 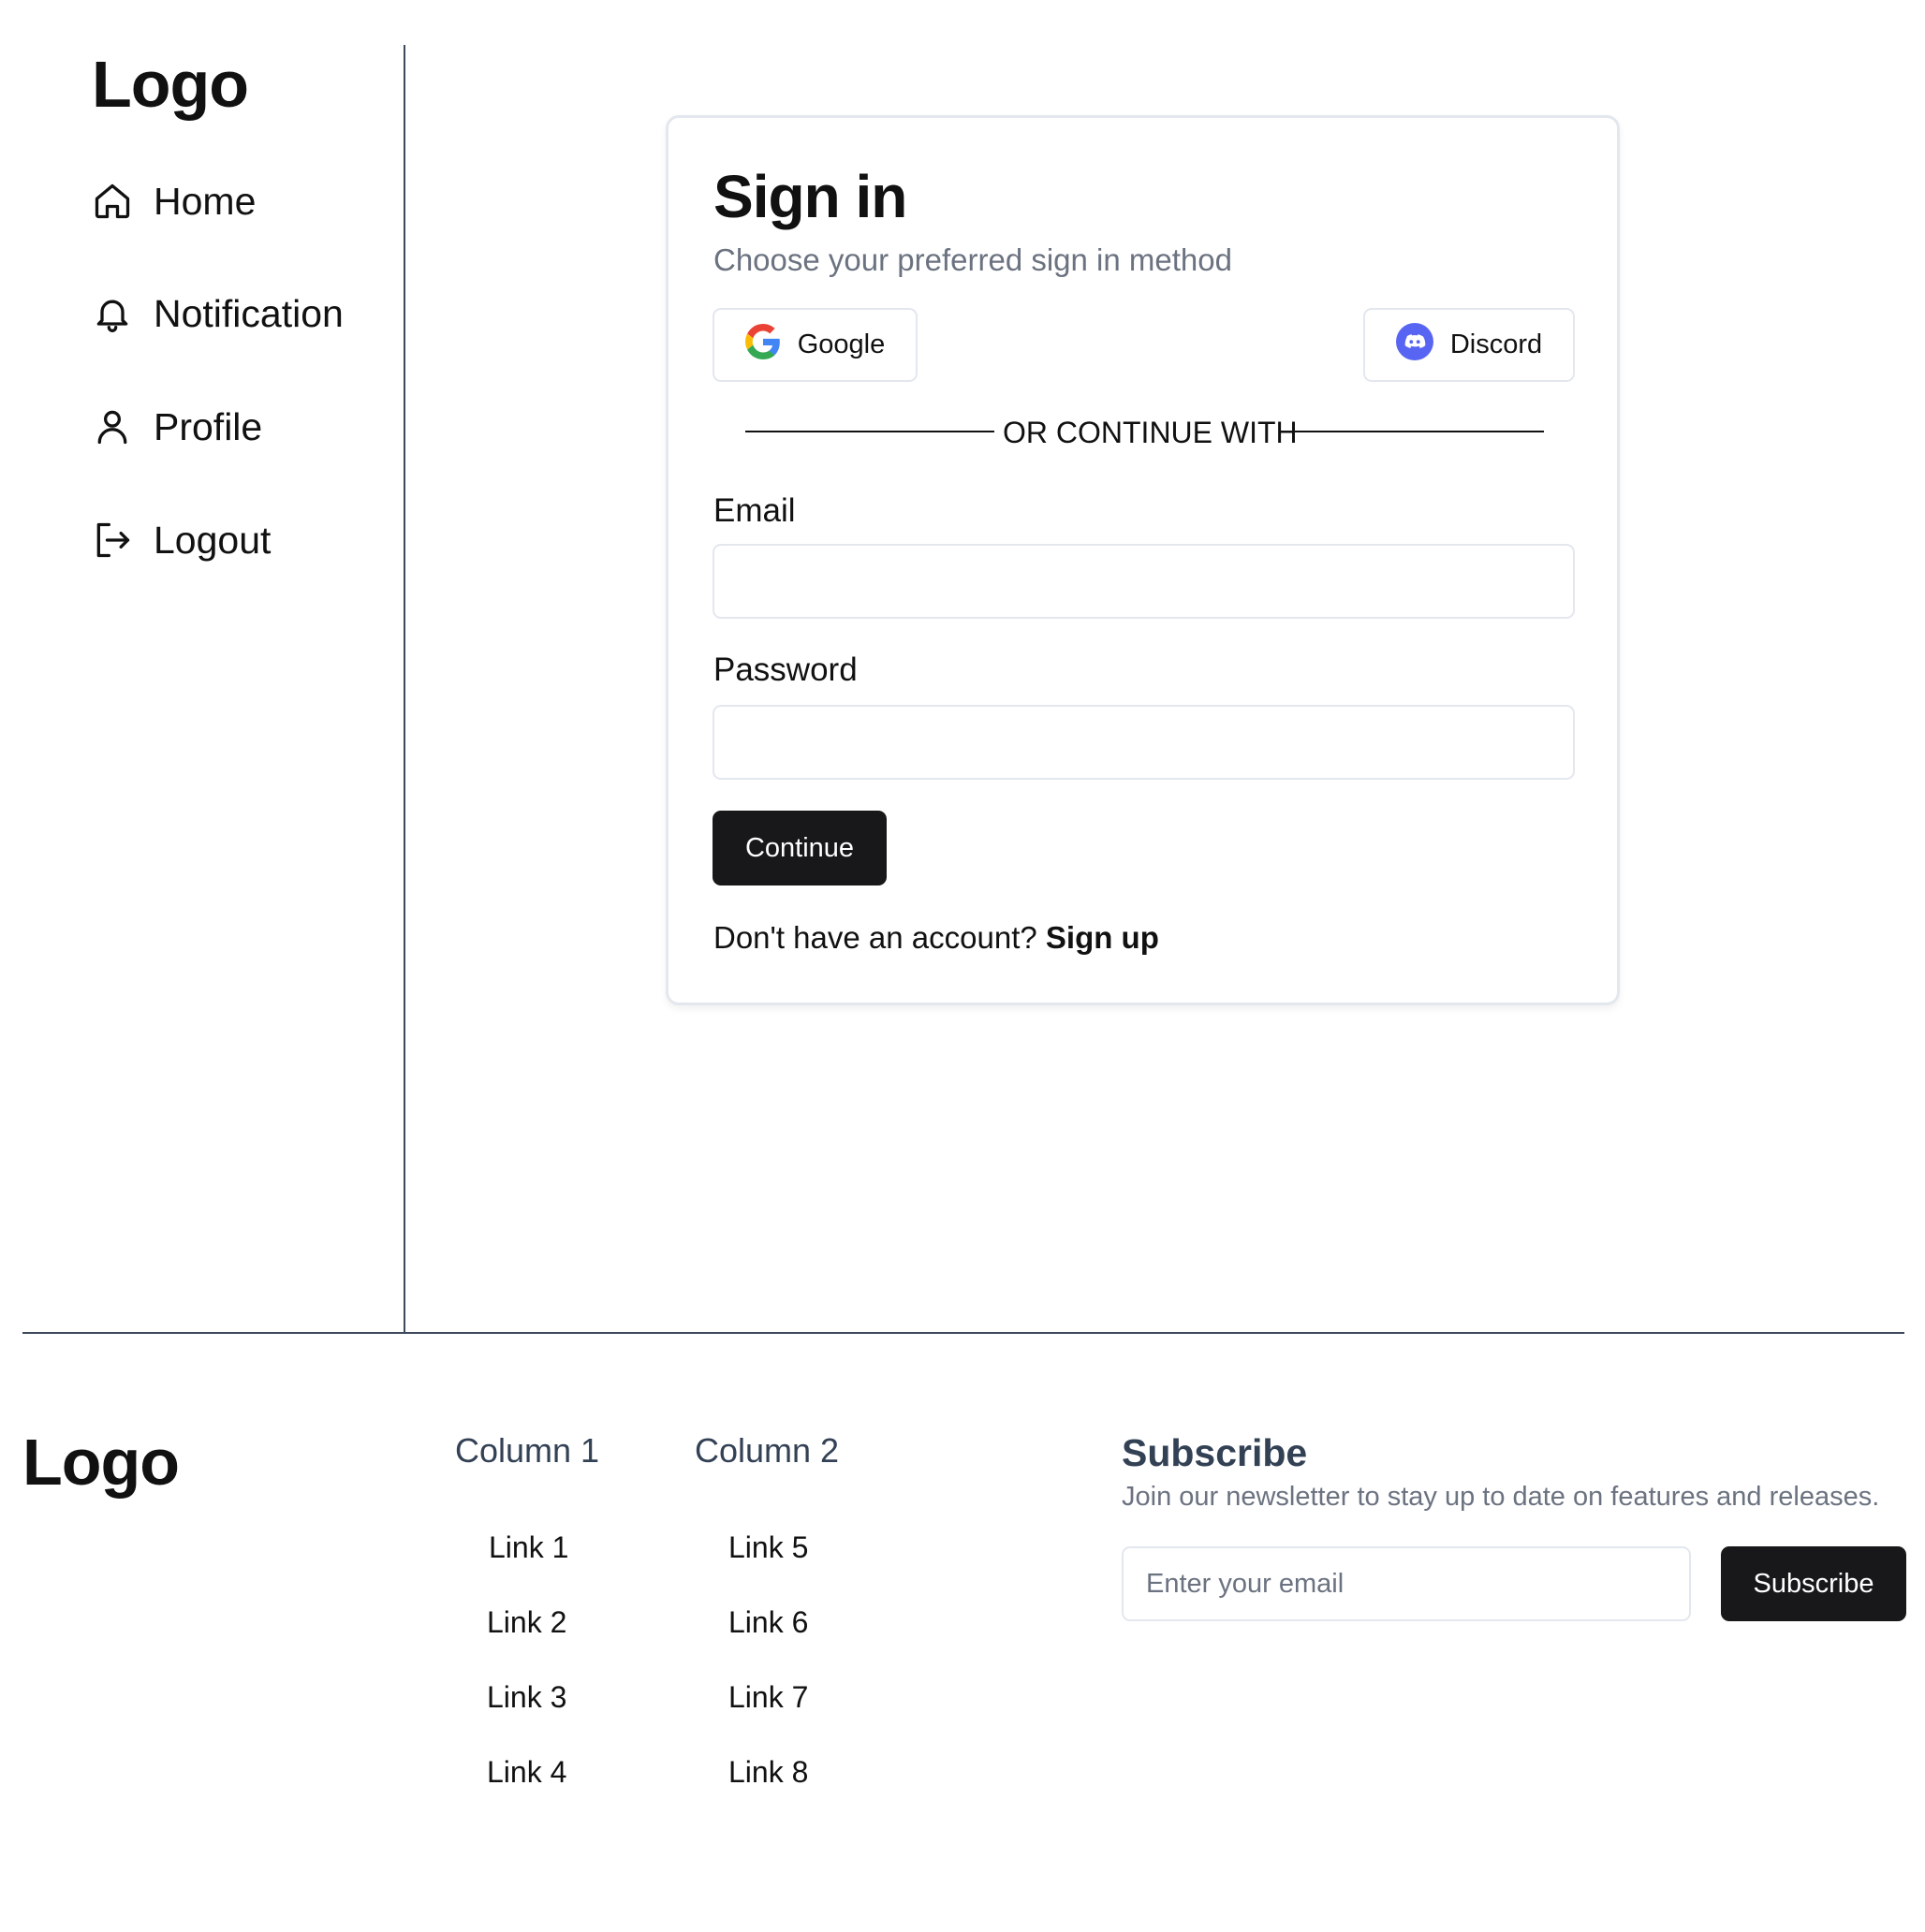 I want to click on divider-line-left, so click(x=869, y=431).